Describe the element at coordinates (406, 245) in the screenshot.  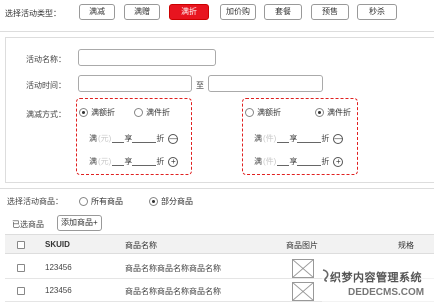
I see `header-spec: 规格` at that location.